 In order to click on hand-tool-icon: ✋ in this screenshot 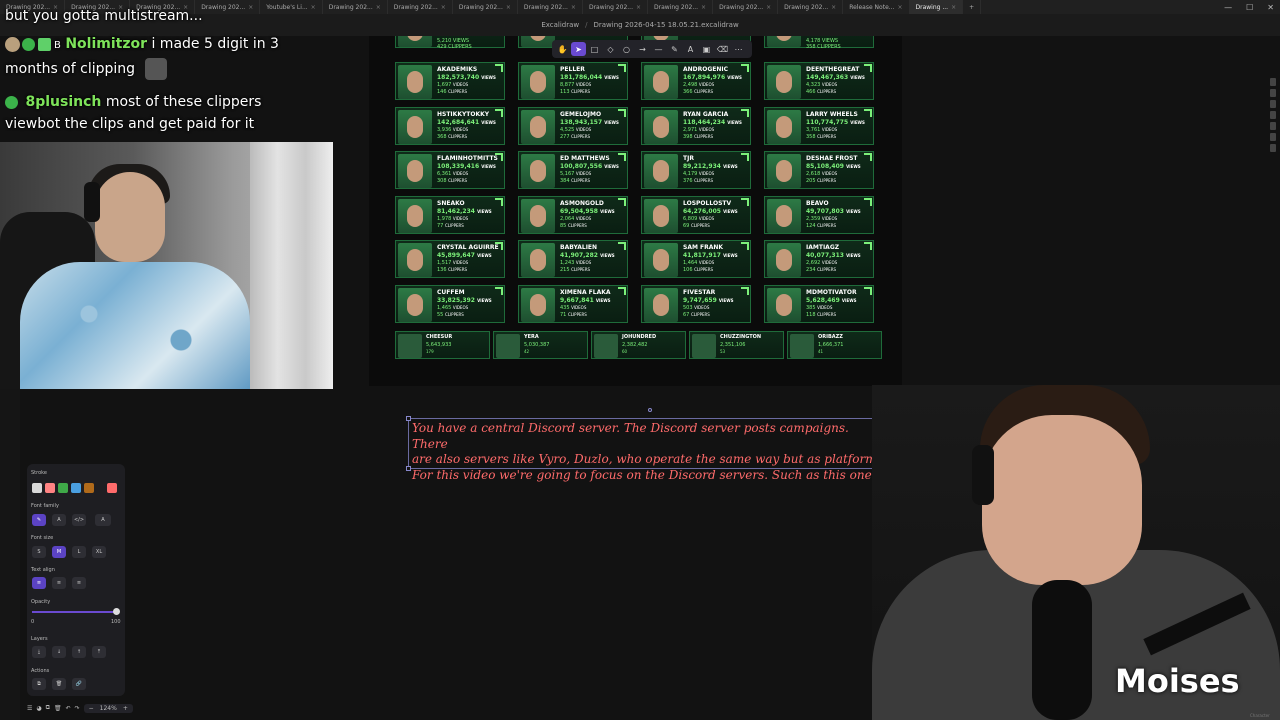, I will do `click(562, 49)`.